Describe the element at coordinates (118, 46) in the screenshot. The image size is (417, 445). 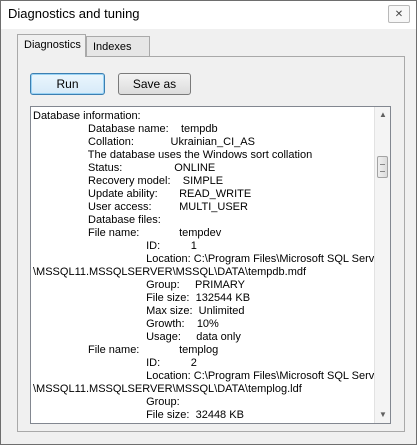
I see `tab-indexes: Indexes` at that location.